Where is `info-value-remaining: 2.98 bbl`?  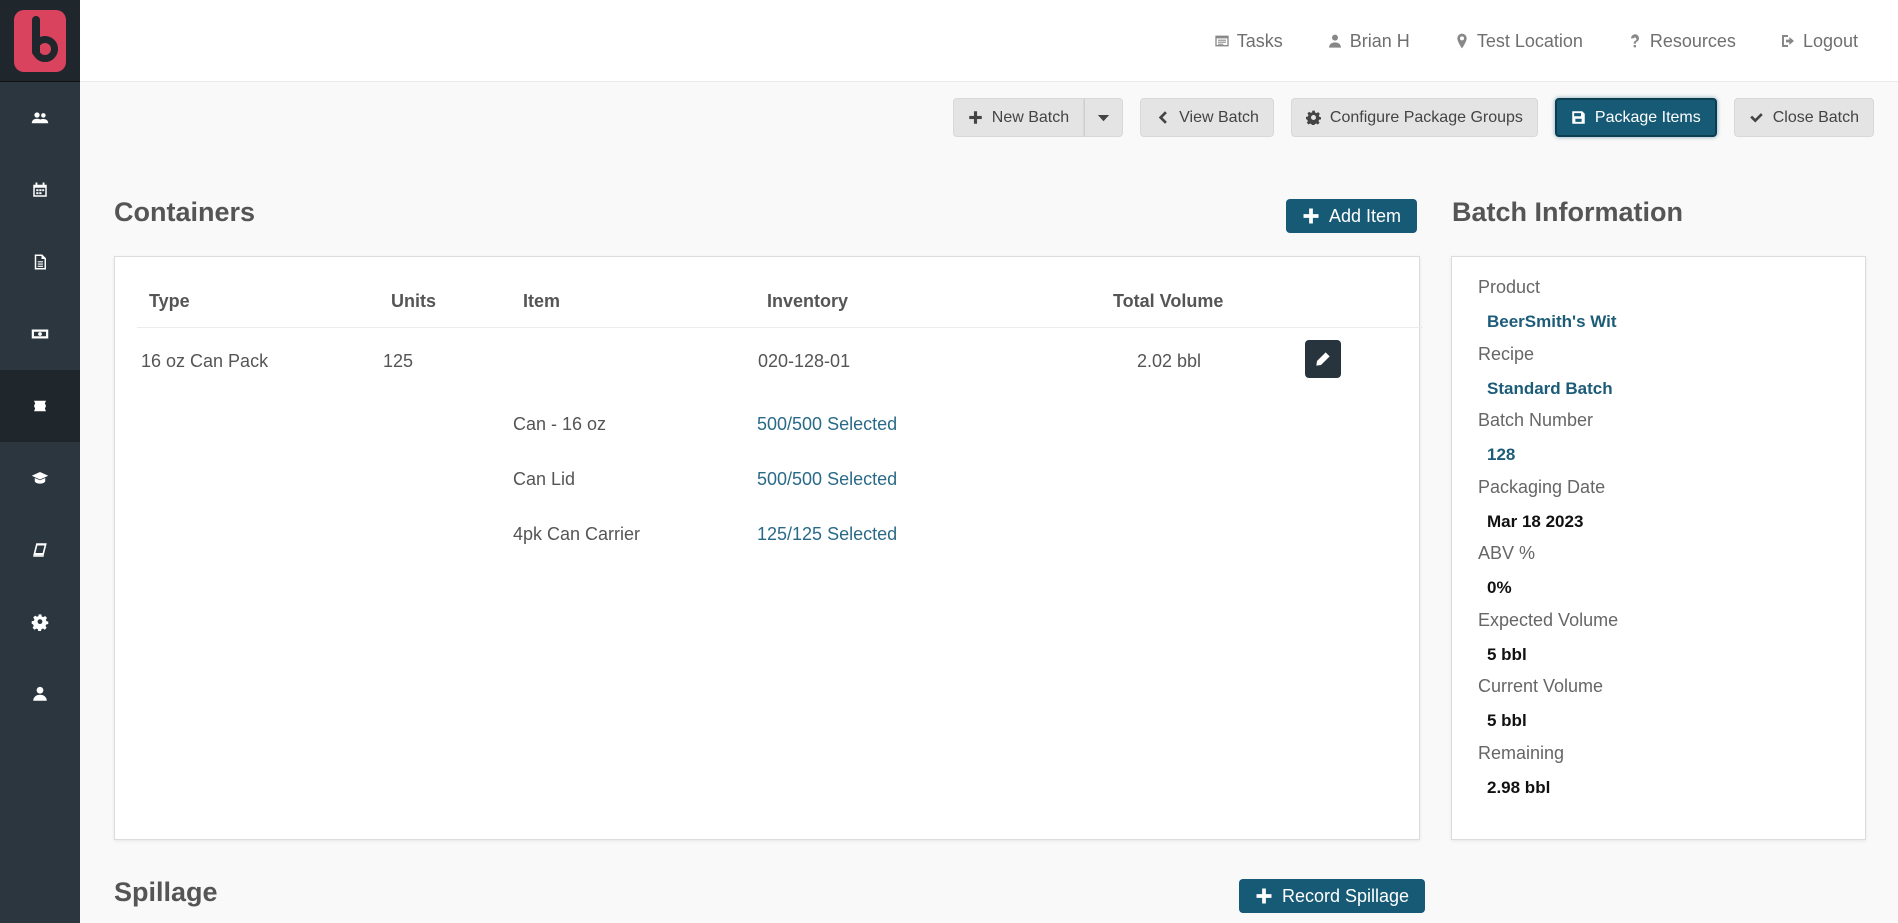 info-value-remaining: 2.98 bbl is located at coordinates (1519, 787).